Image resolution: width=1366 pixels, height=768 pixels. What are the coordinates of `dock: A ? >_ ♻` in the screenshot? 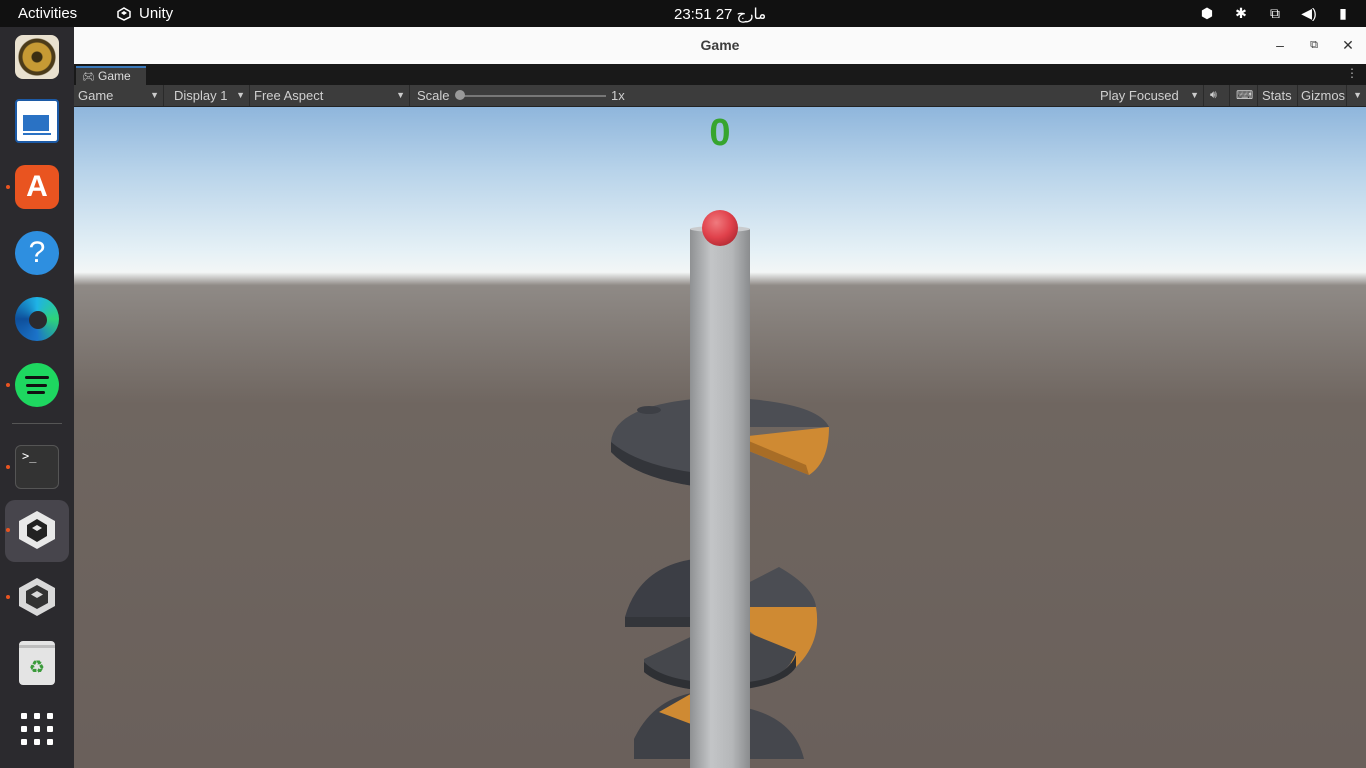 It's located at (37, 397).